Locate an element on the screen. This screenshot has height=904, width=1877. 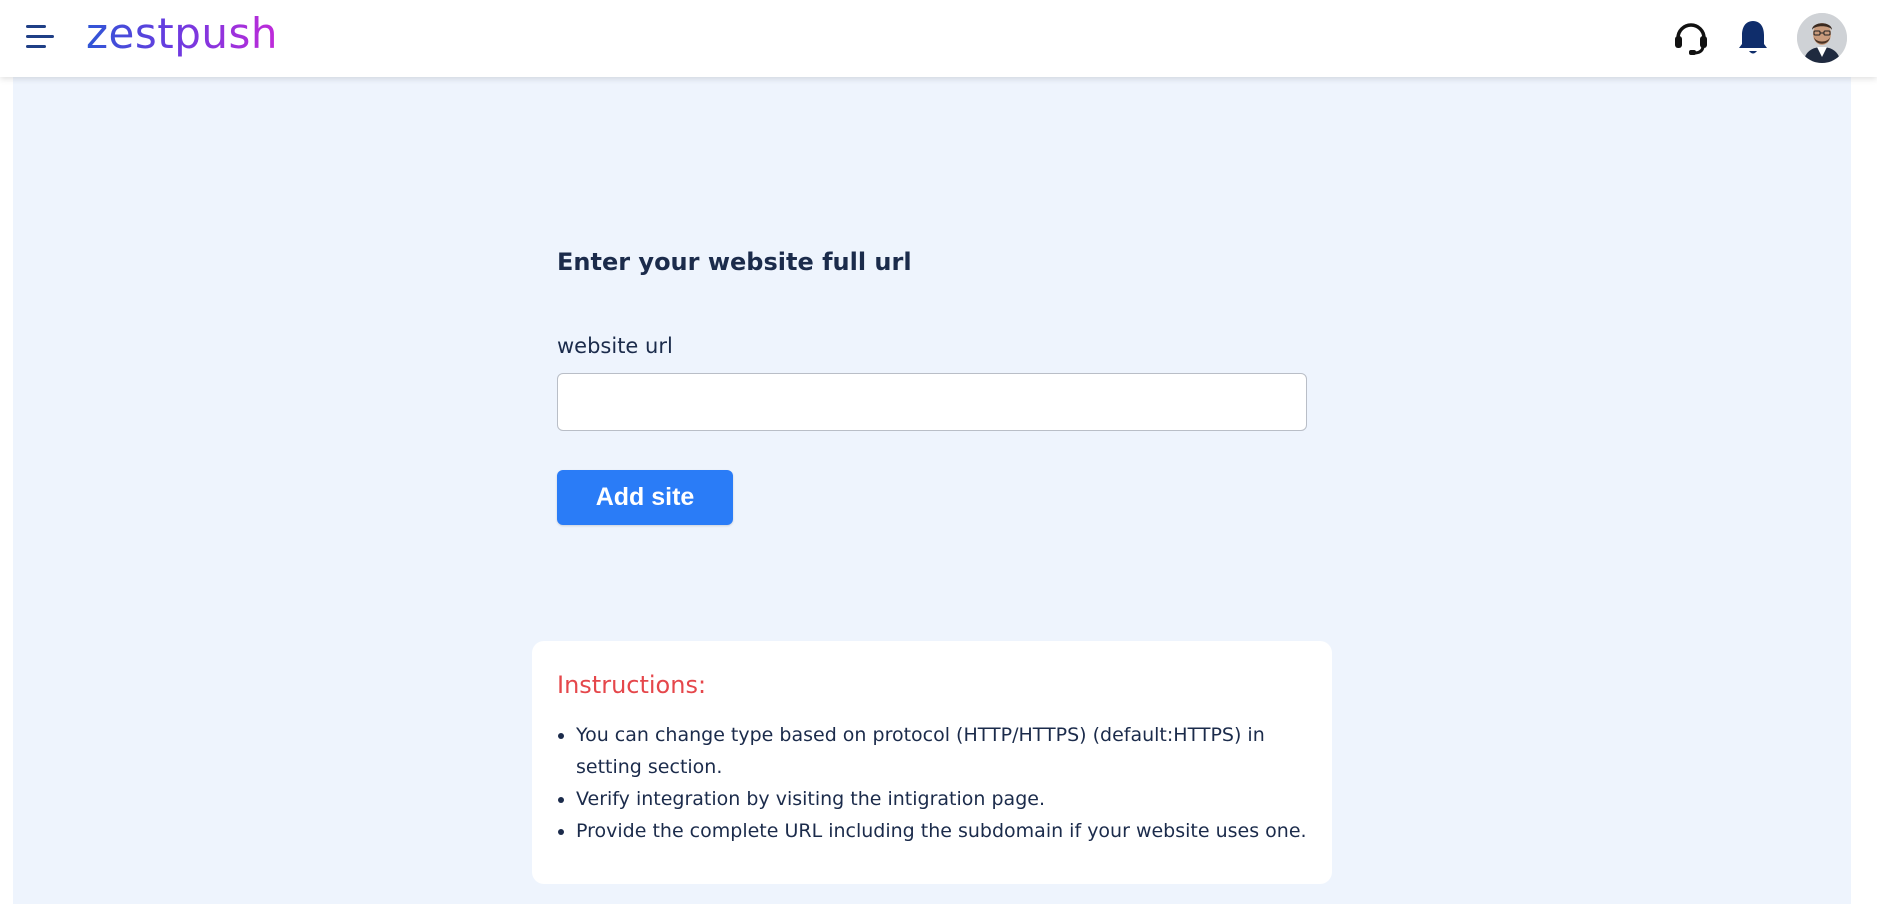
headset-icon is located at coordinates (1691, 37).